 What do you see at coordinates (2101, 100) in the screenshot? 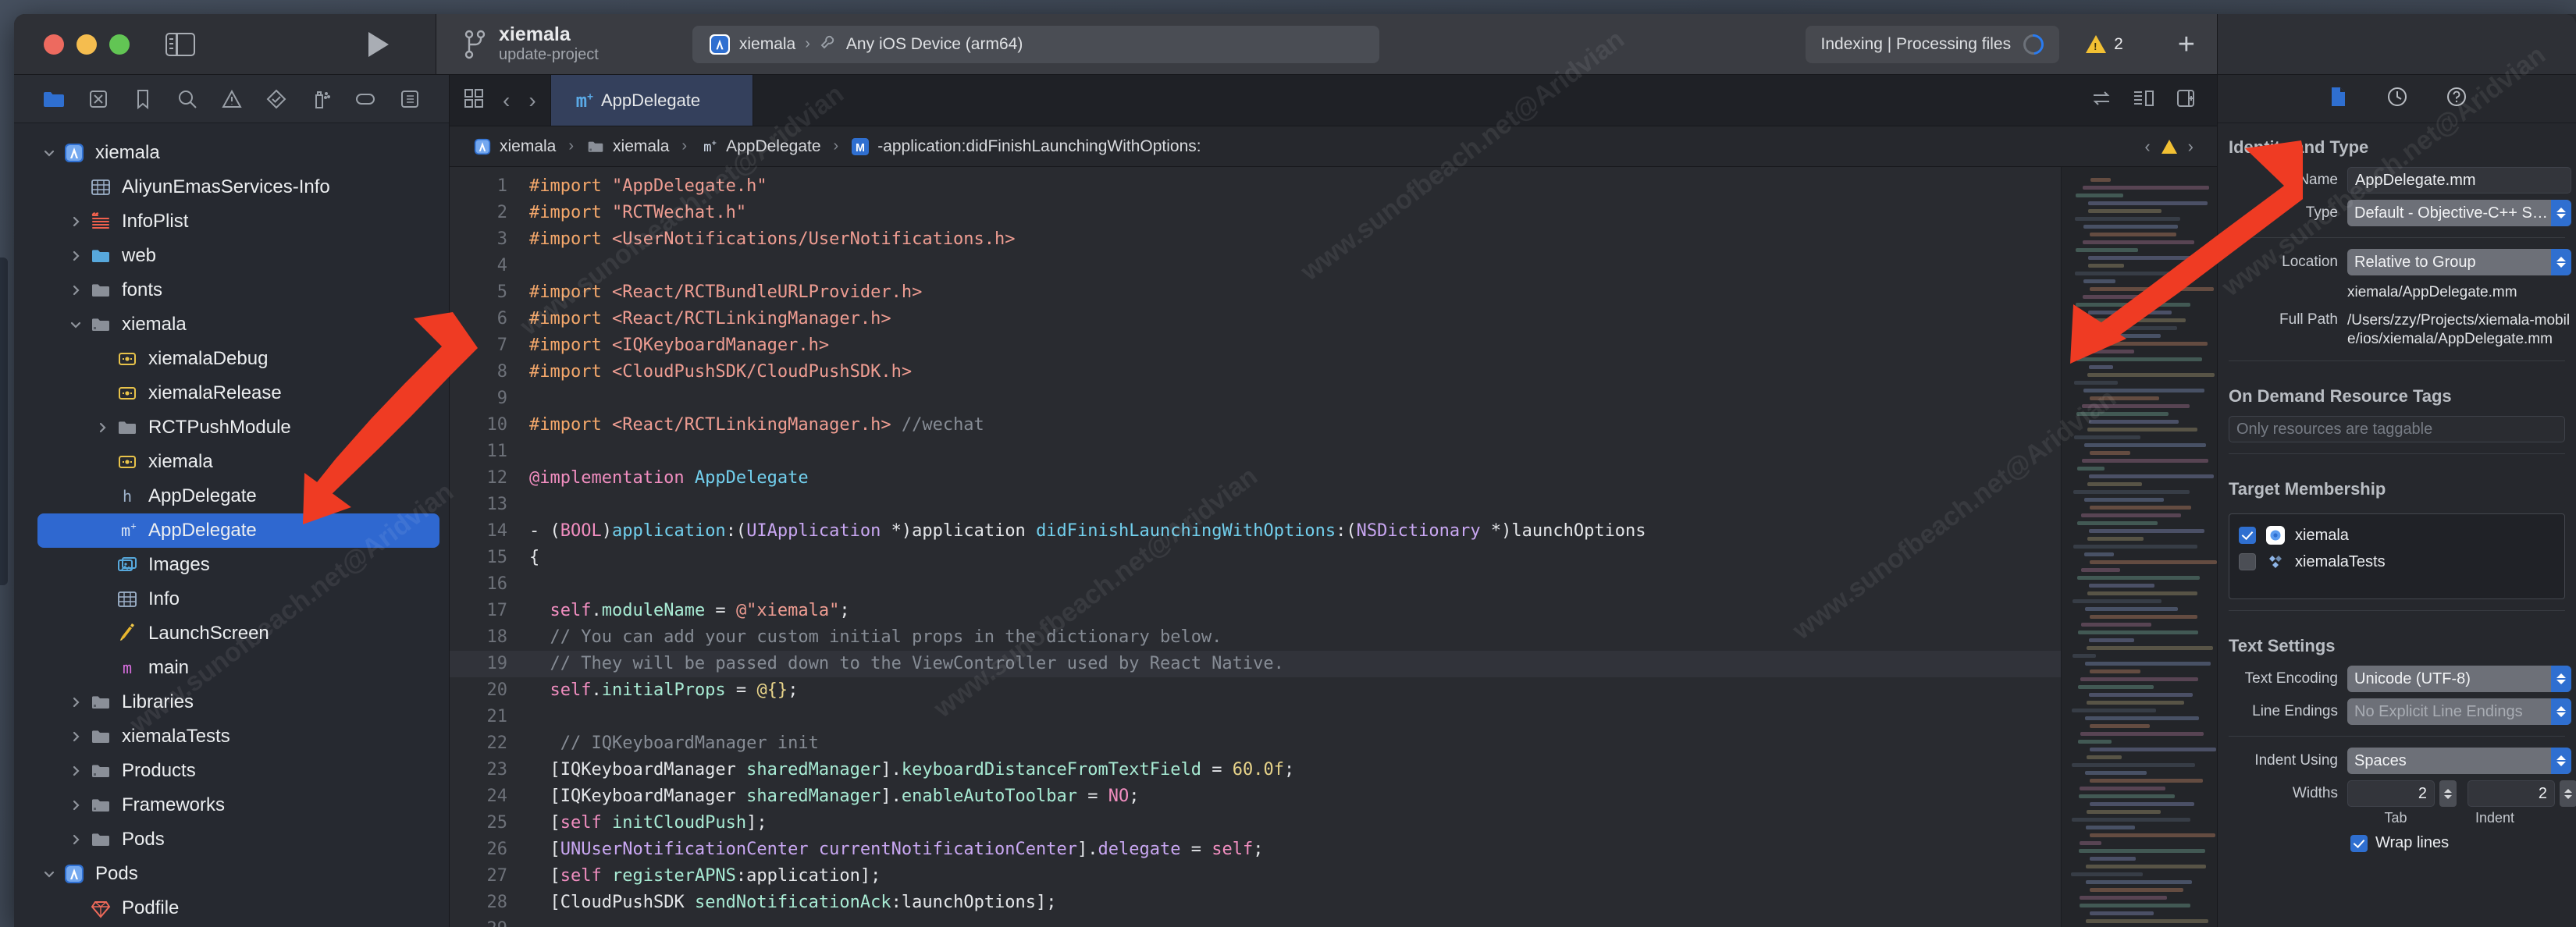
I see `swap-editors-icon` at bounding box center [2101, 100].